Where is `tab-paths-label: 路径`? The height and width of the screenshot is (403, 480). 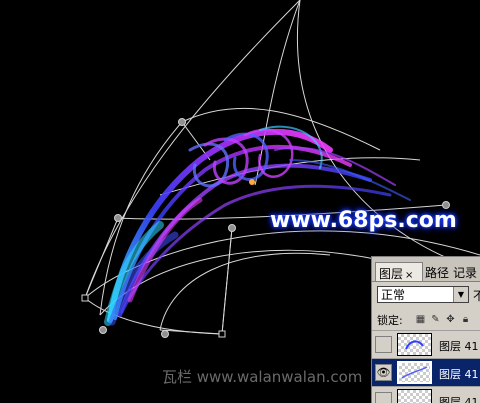
tab-paths-label: 路径 is located at coordinates (437, 273).